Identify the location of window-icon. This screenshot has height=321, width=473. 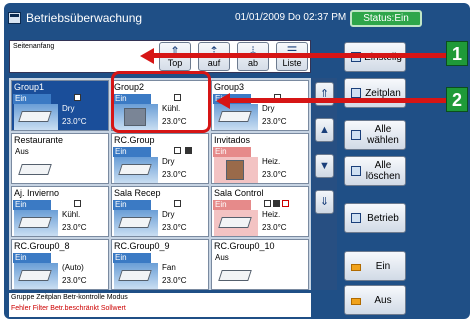
(14, 18).